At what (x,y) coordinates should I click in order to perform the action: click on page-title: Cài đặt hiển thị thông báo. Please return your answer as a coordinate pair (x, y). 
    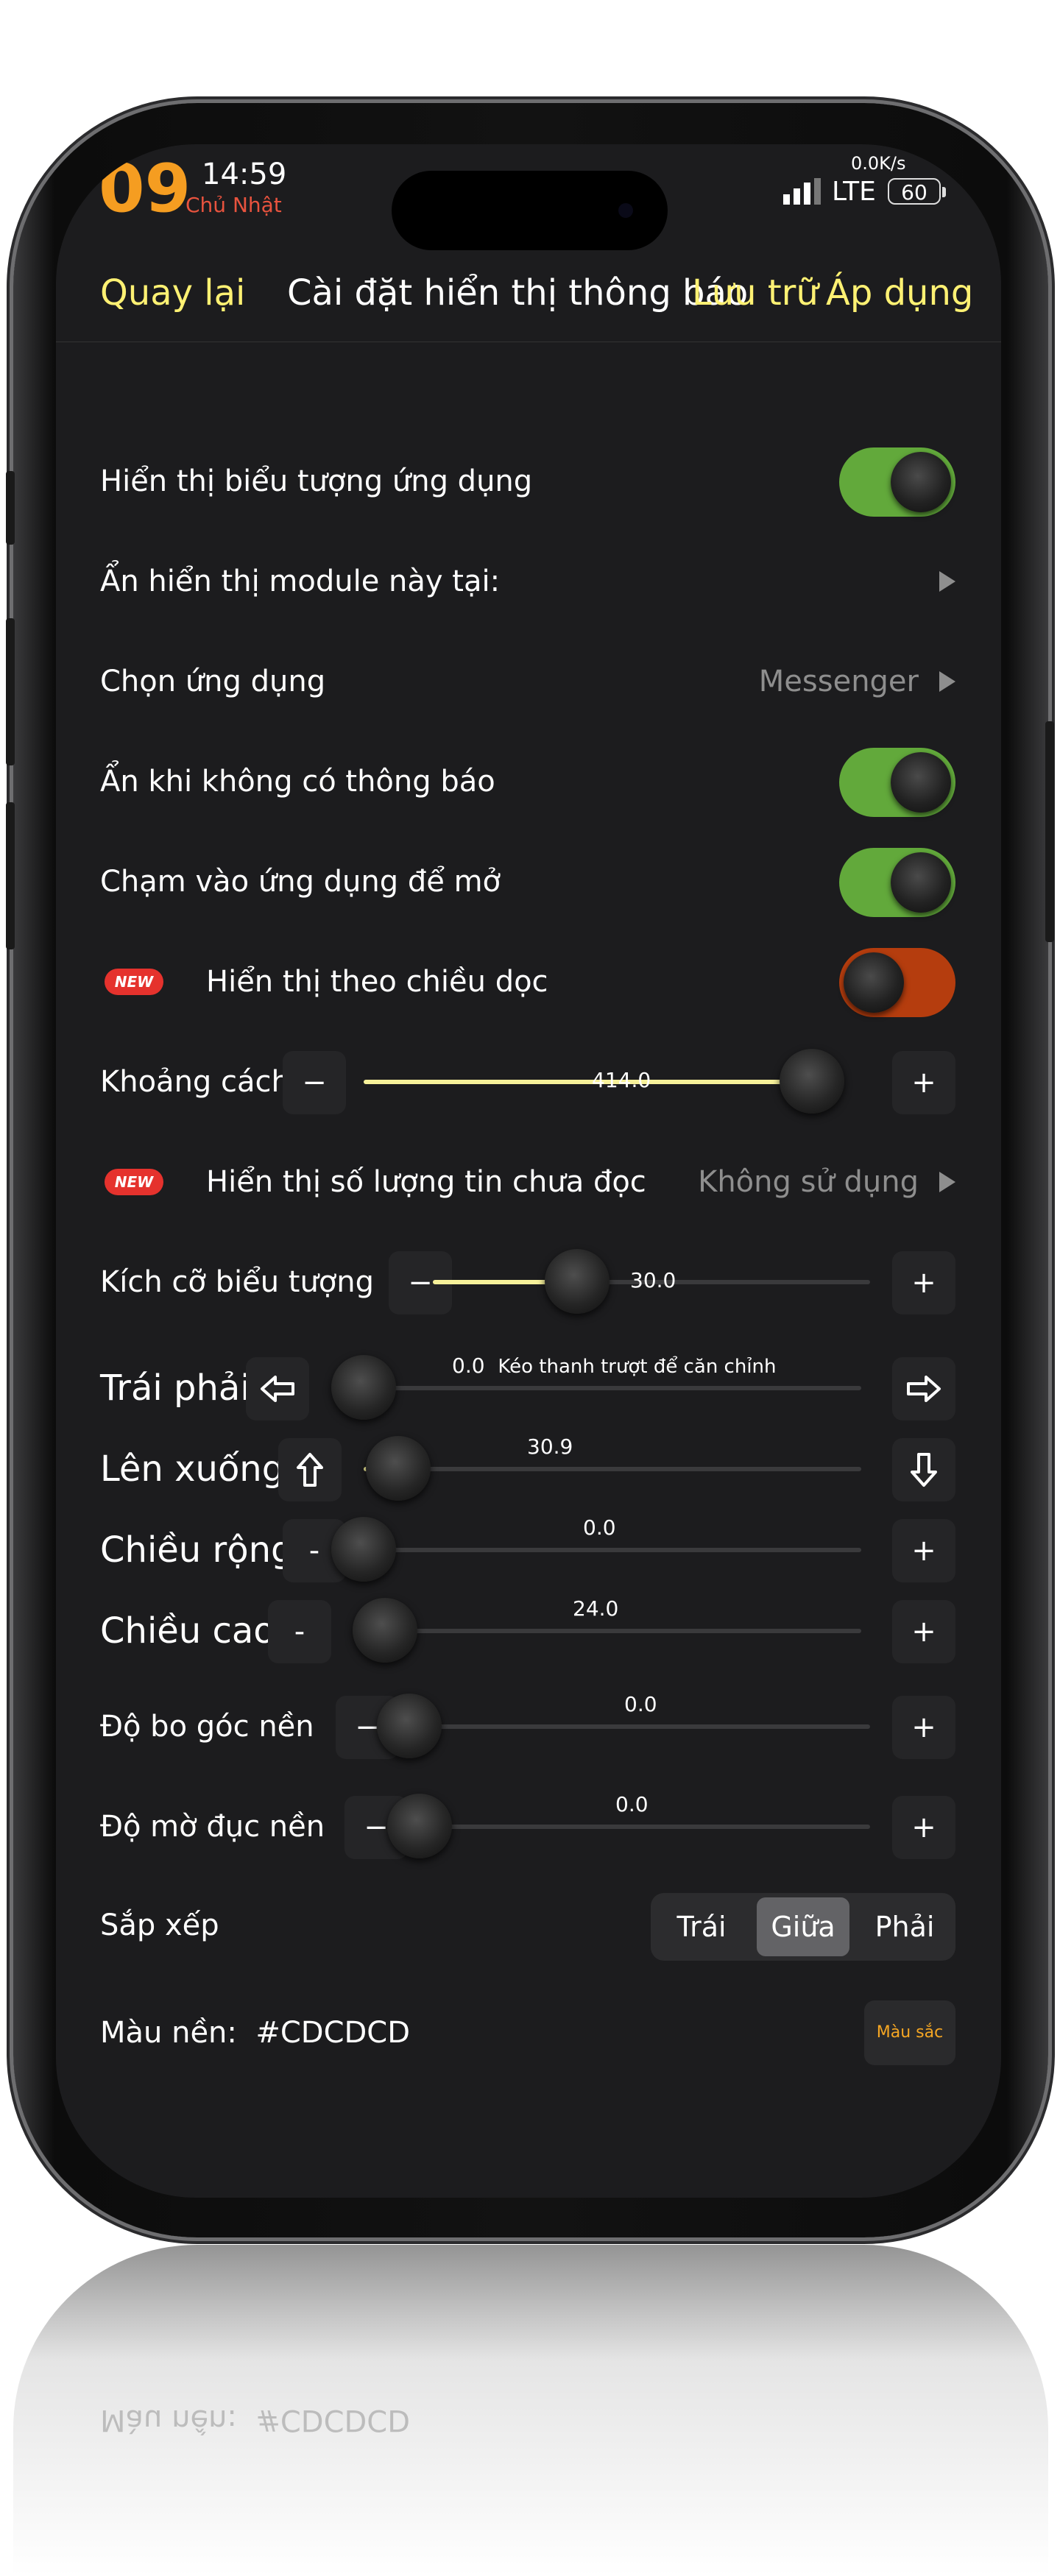
    Looking at the image, I should click on (518, 293).